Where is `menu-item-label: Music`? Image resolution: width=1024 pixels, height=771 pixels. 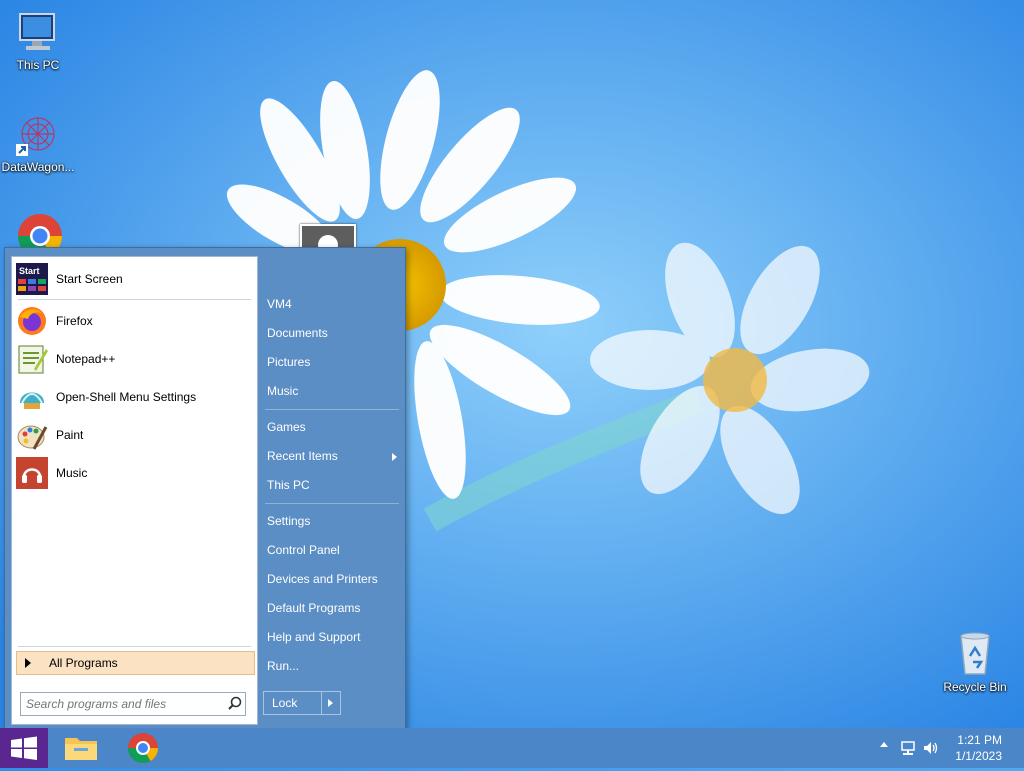 menu-item-label: Music is located at coordinates (283, 391).